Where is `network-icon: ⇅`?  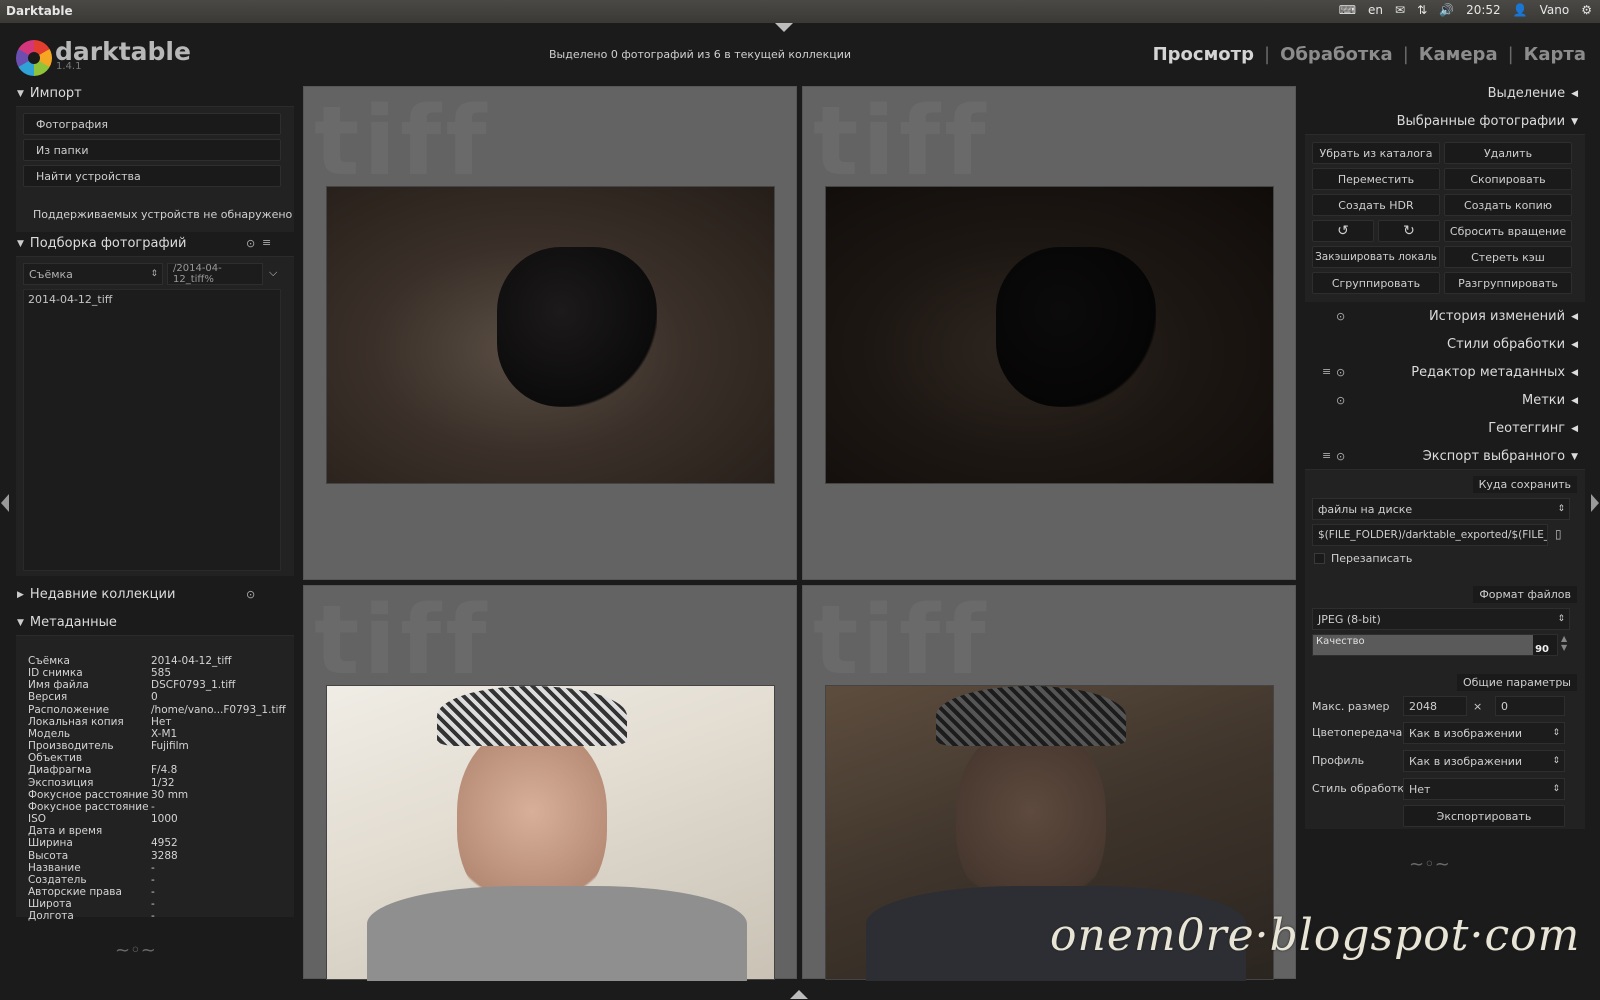 network-icon: ⇅ is located at coordinates (1422, 10).